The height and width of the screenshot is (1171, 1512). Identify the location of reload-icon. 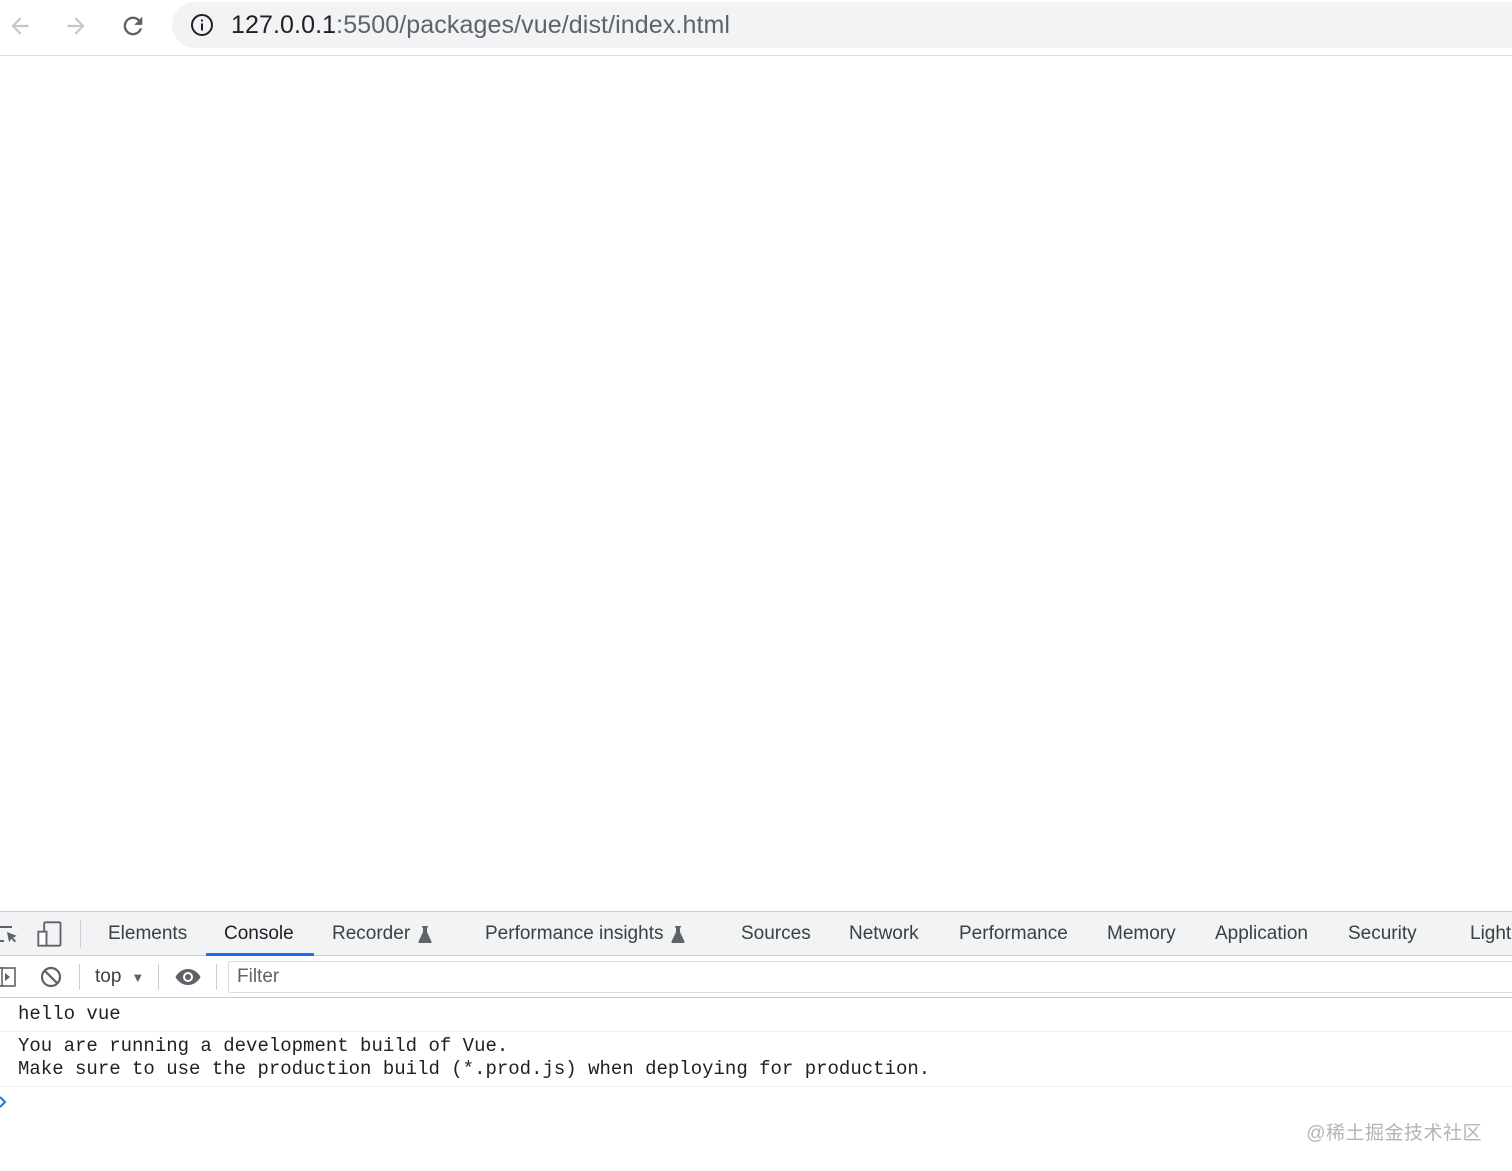
(133, 26).